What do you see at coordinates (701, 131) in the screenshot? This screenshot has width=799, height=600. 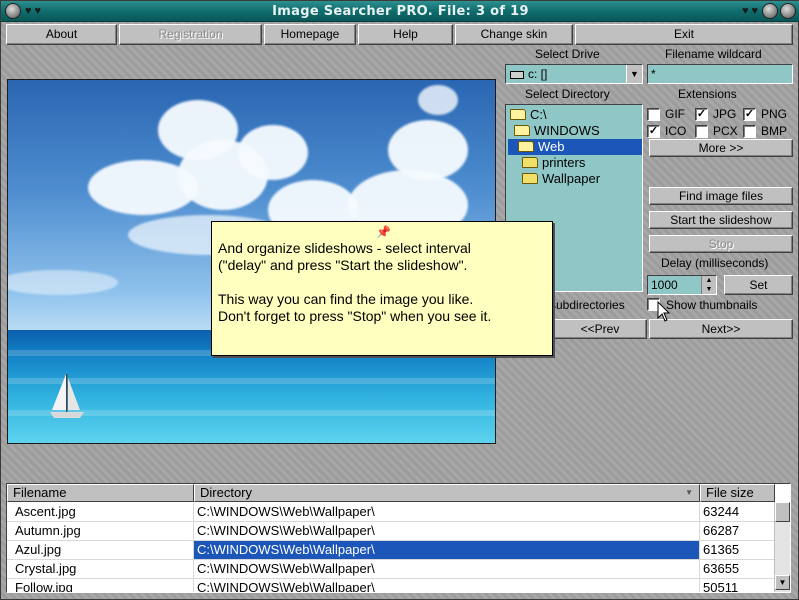 I see `pcx-checkbox` at bounding box center [701, 131].